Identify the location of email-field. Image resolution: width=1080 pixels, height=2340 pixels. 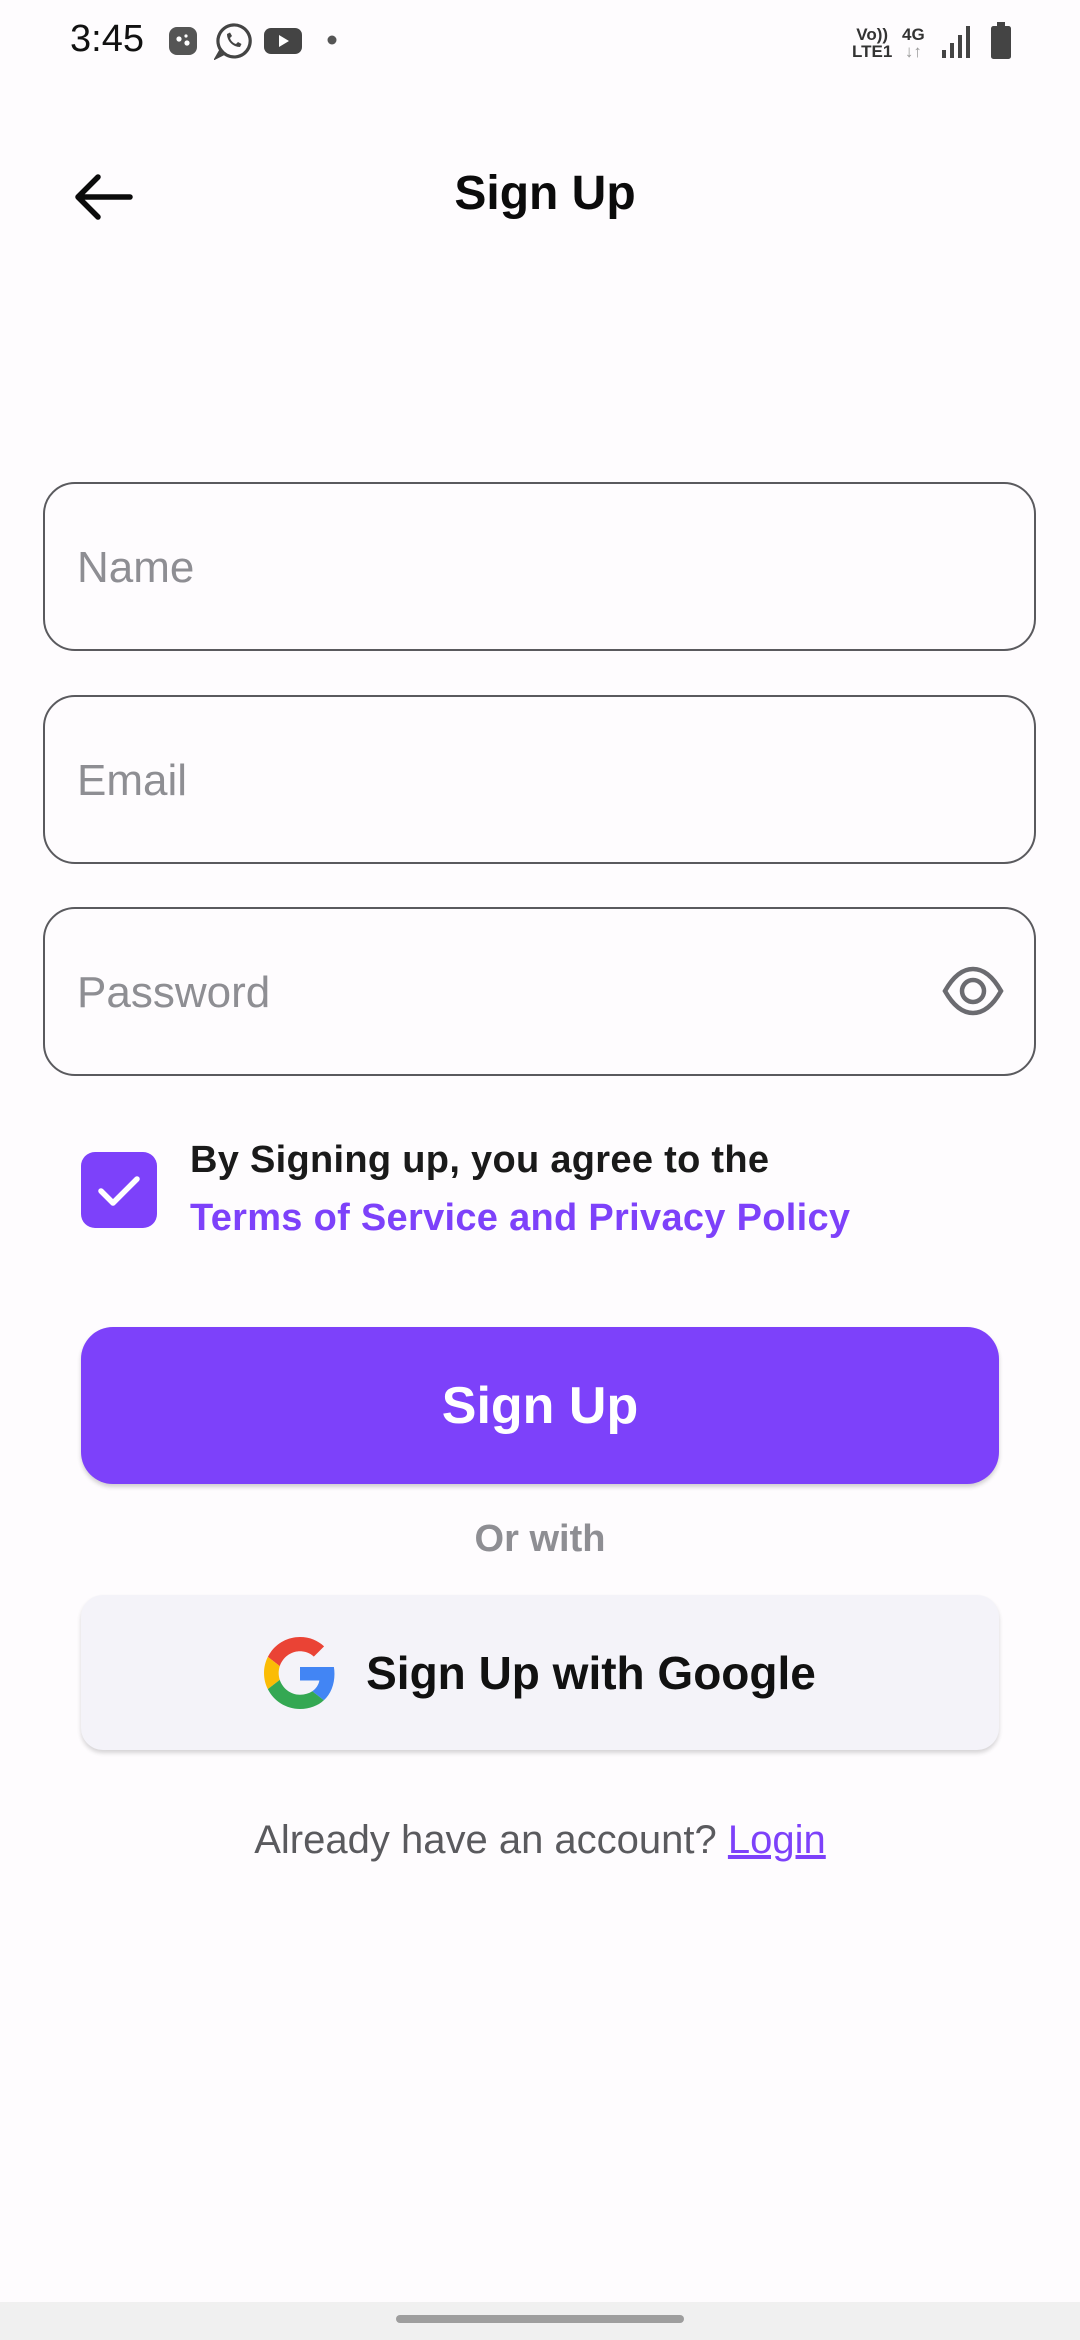
(539, 779).